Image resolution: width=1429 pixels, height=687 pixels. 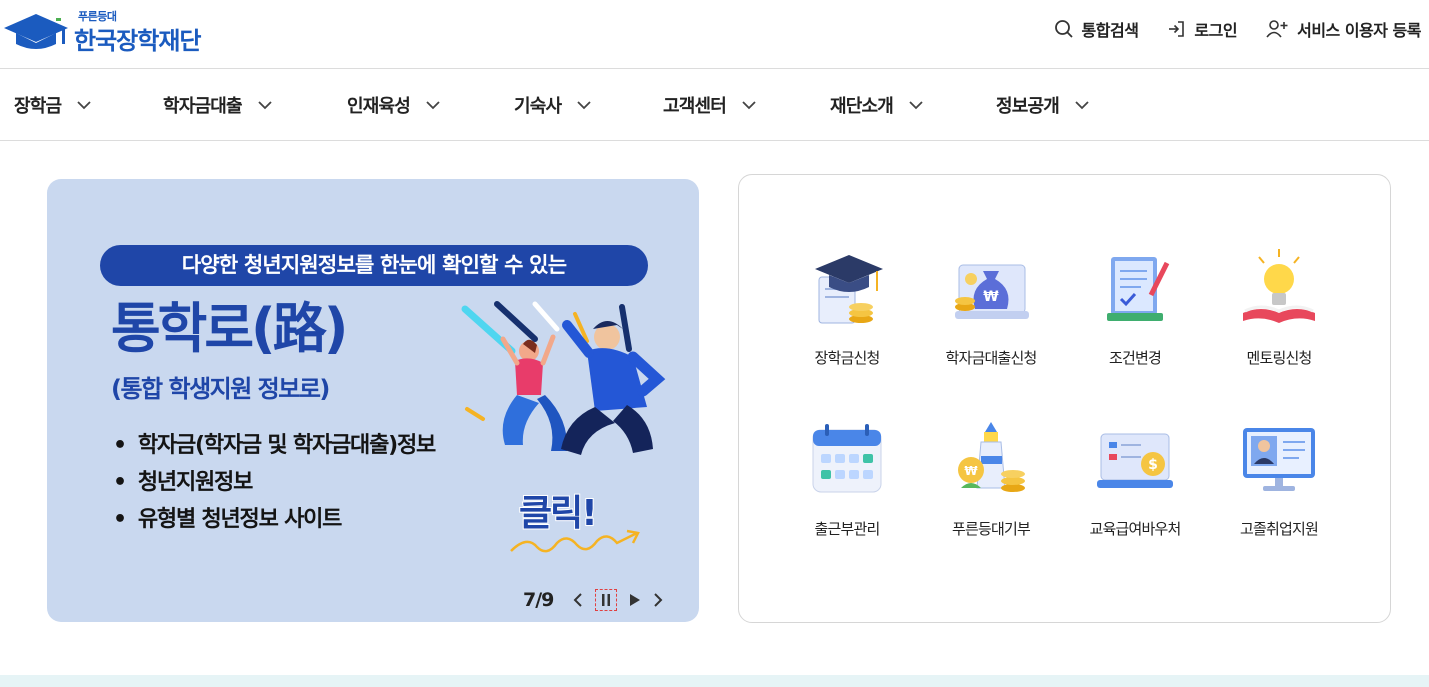 I want to click on chevron-left-icon, so click(x=578, y=600).